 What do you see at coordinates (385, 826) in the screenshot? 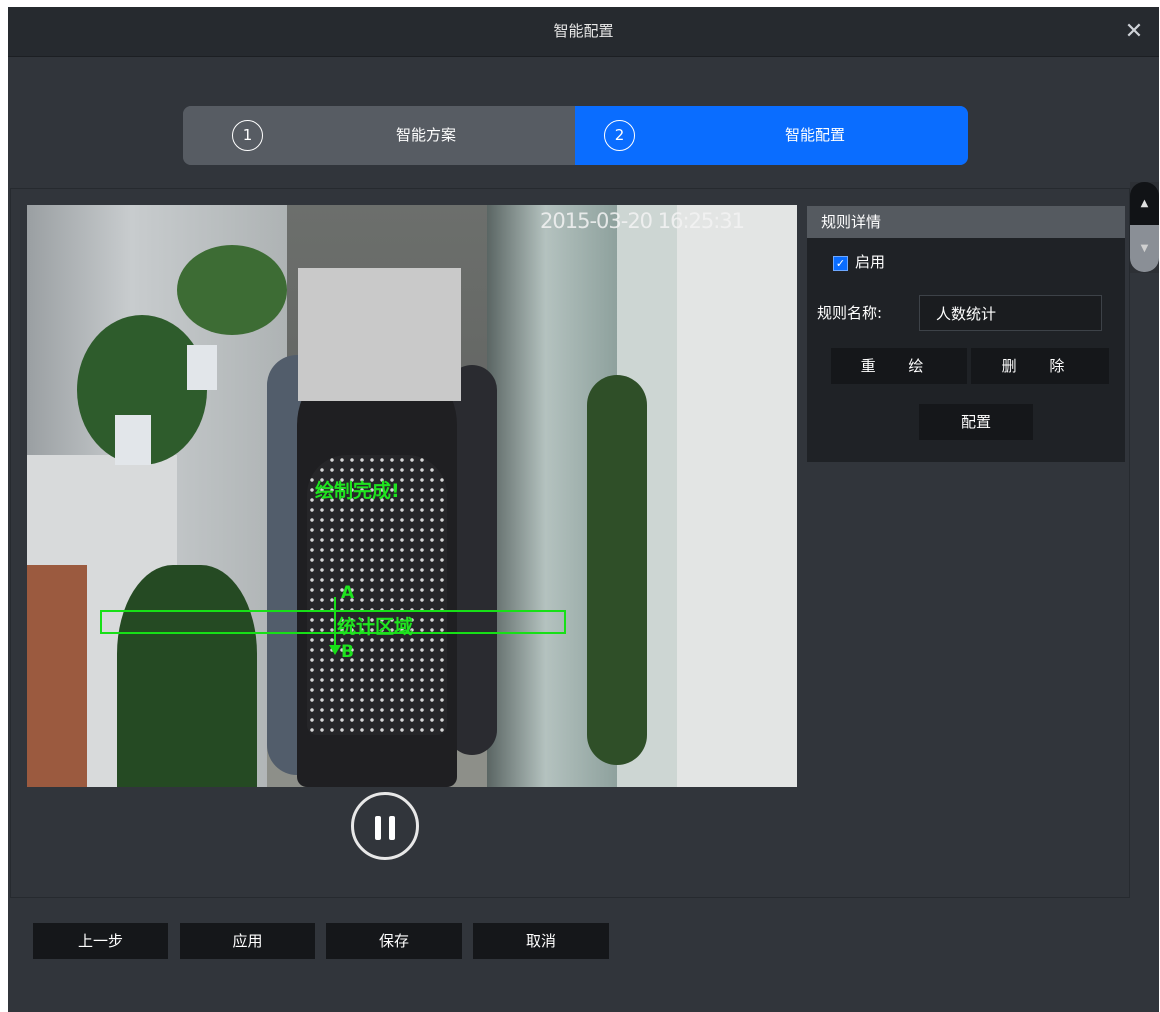
I see `pause-button` at bounding box center [385, 826].